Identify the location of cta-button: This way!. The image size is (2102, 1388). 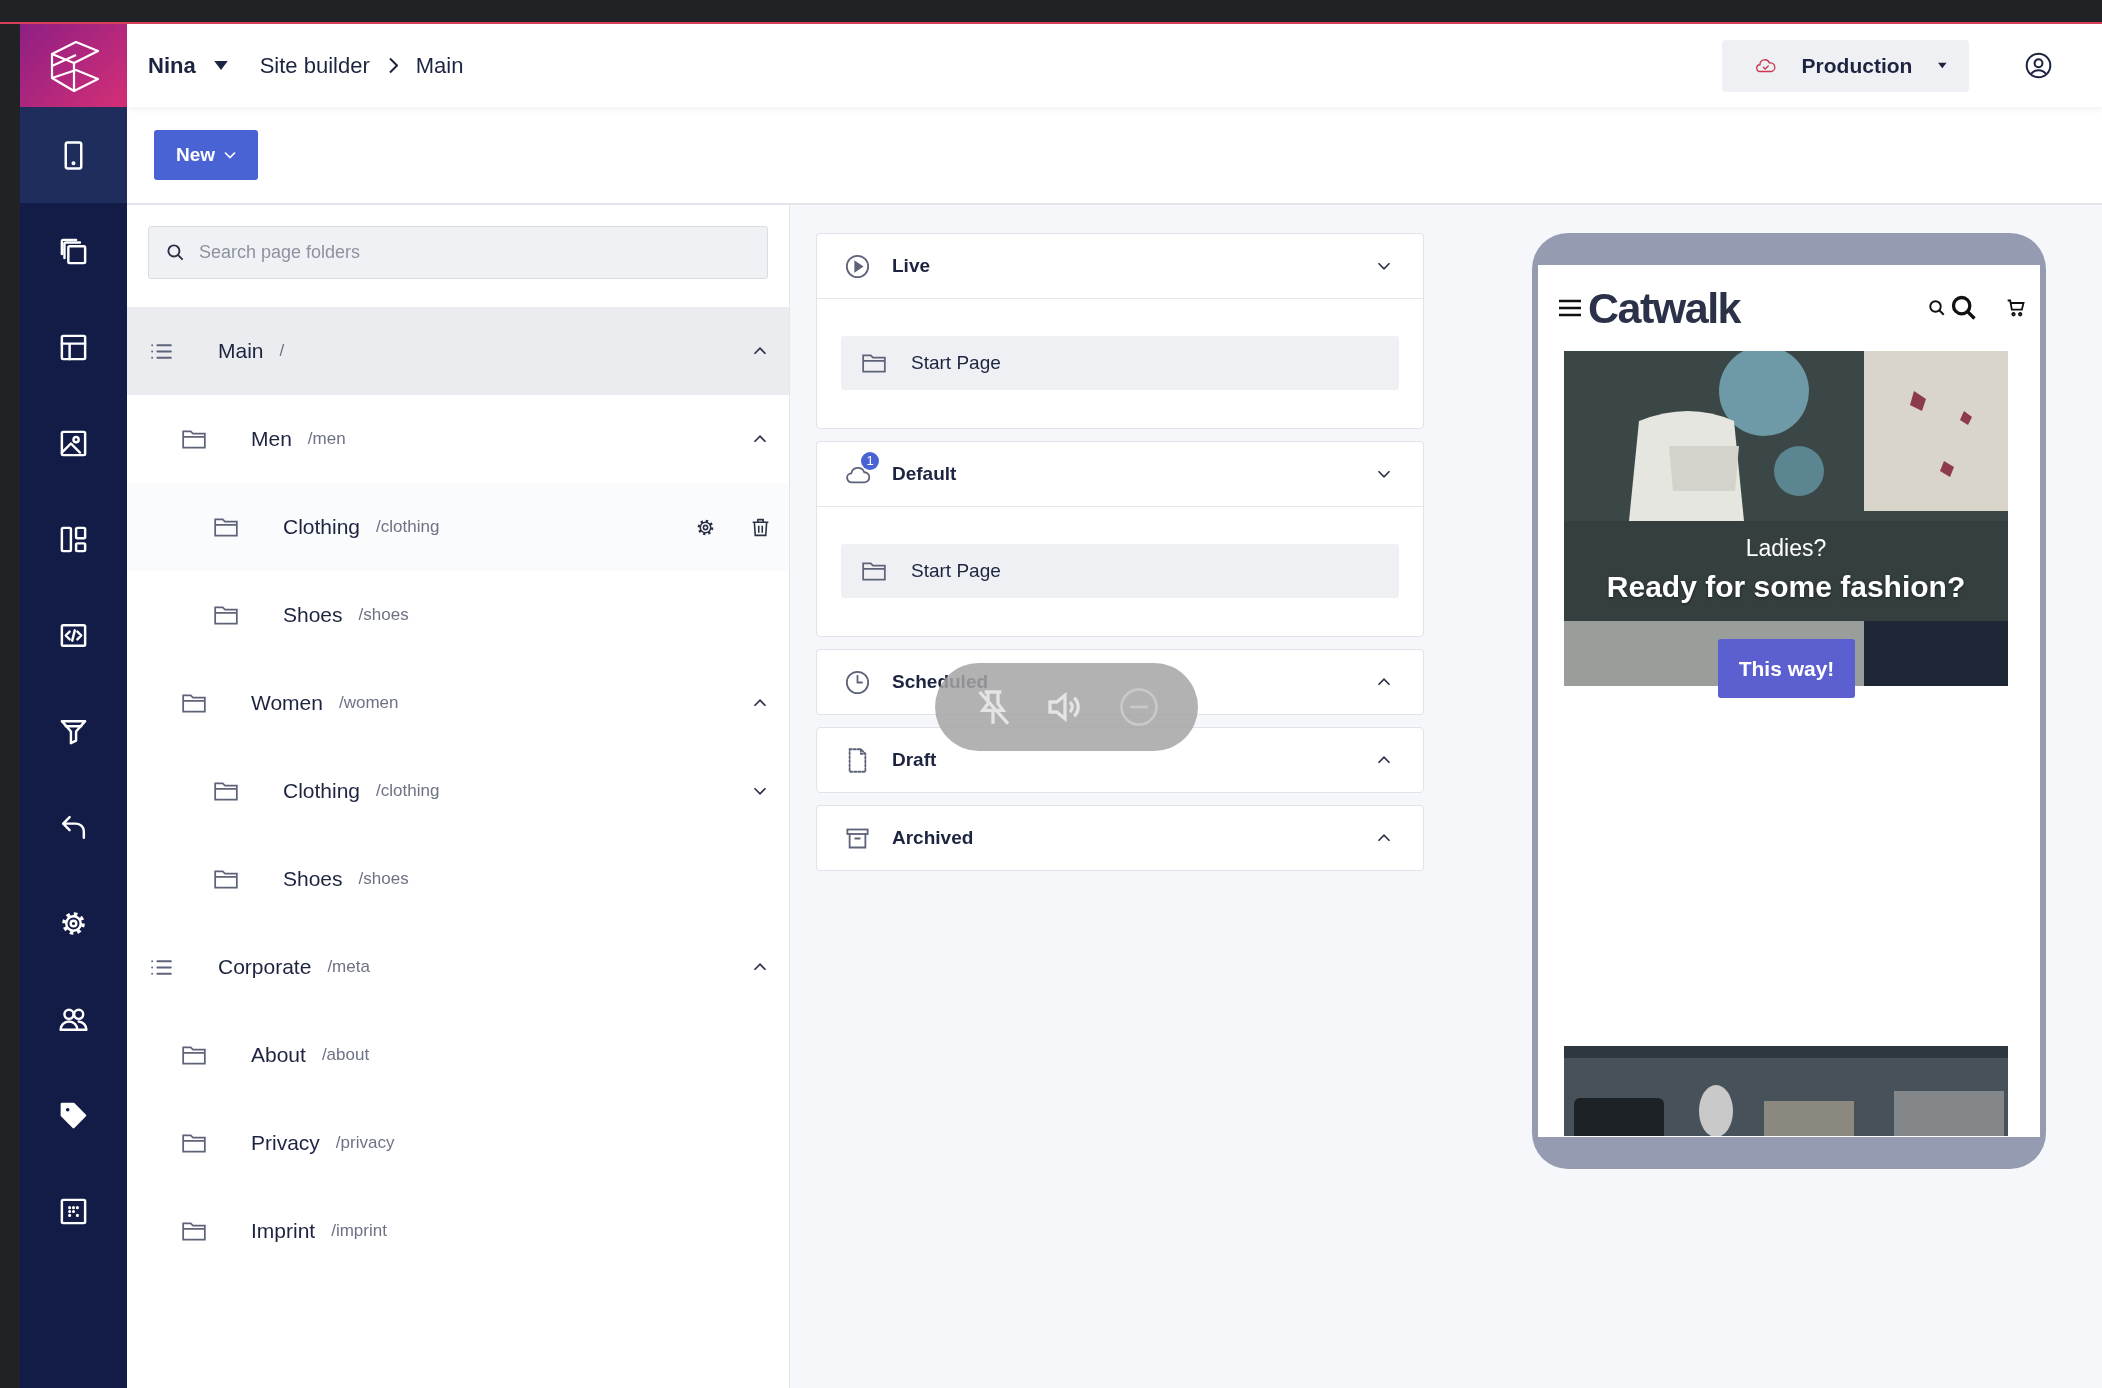
(1786, 668).